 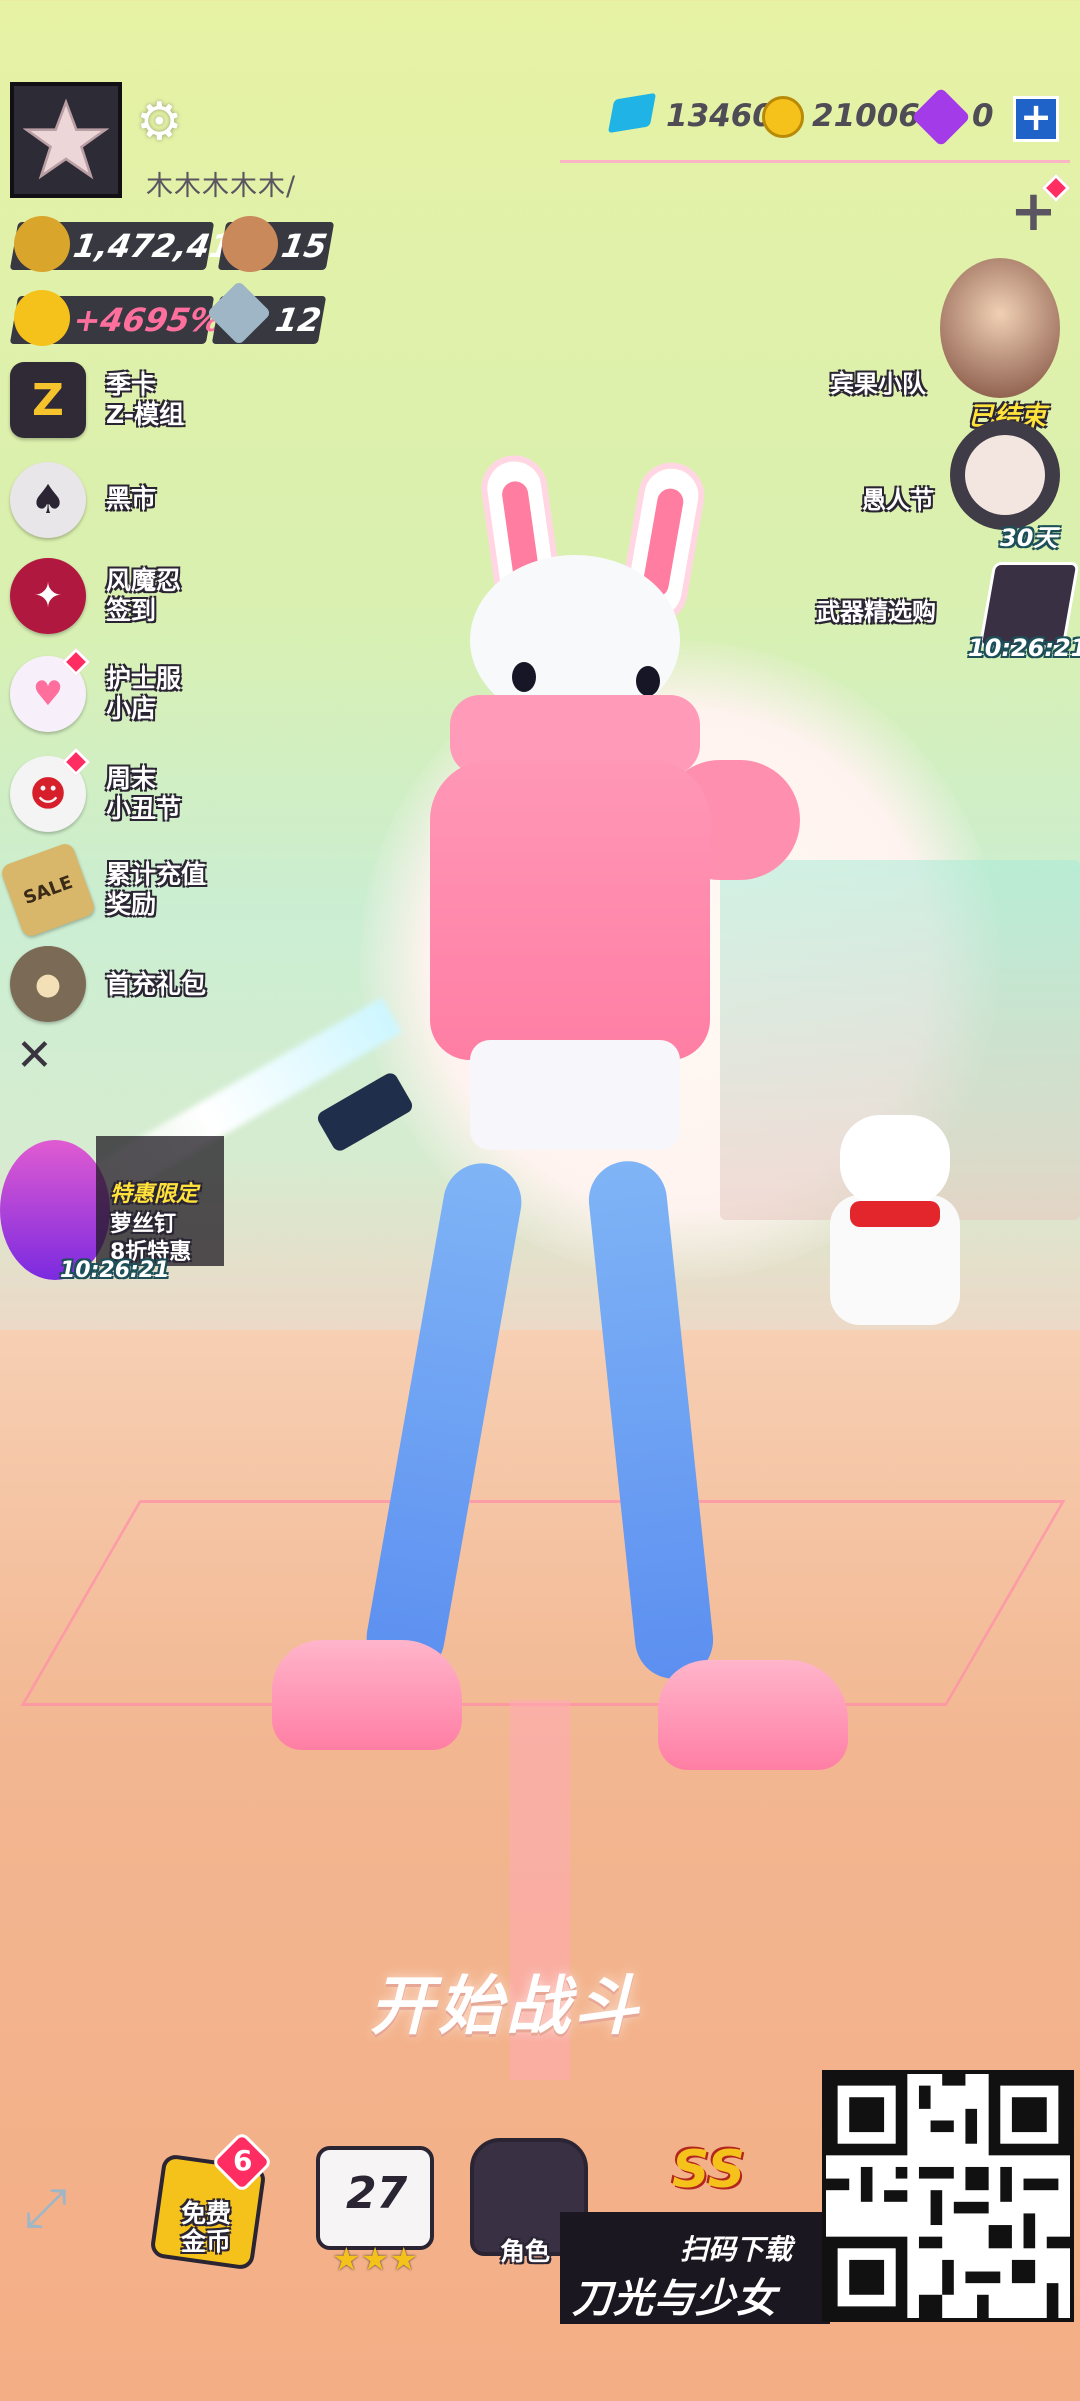 What do you see at coordinates (736, 2249) in the screenshot?
I see `banner-scan-label: 扫码下载` at bounding box center [736, 2249].